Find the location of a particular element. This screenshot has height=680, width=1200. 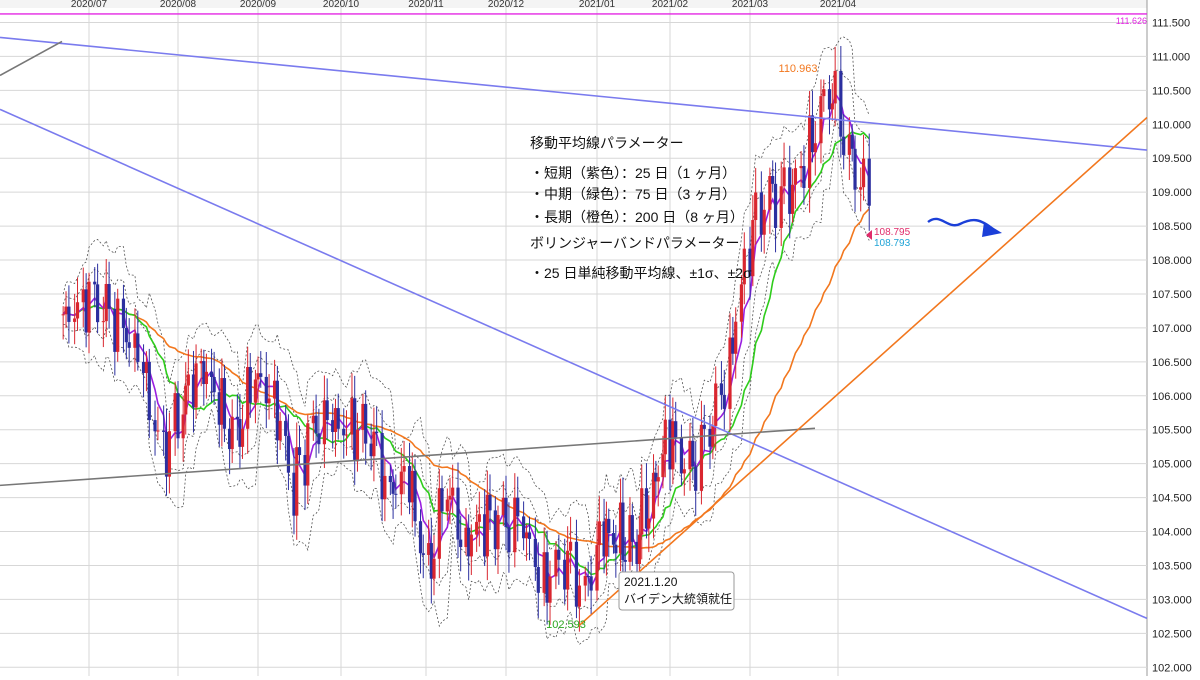

callout-box: 2021.1.20 バイデン大統領就任 is located at coordinates (676, 591).